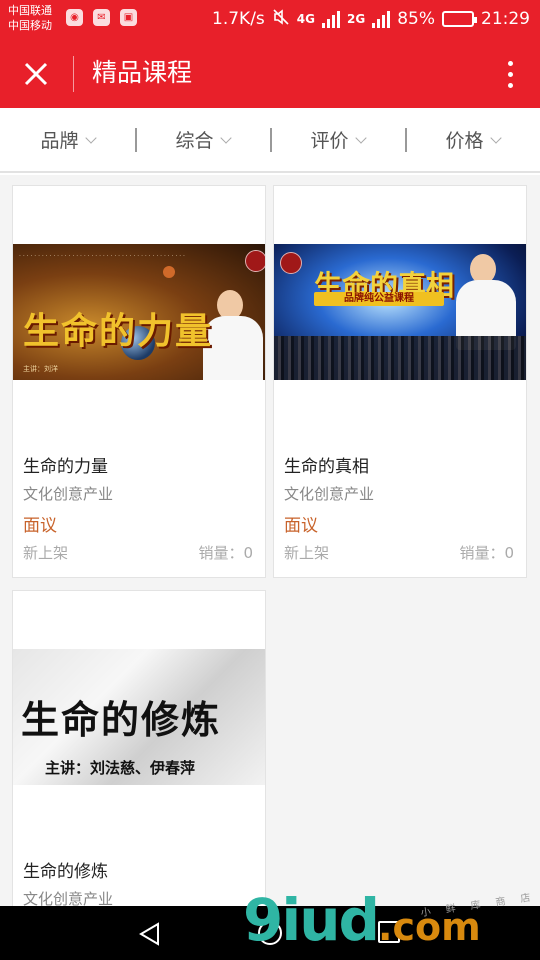  Describe the element at coordinates (142, 72) in the screenshot. I see `page-title: 精品课程` at that location.